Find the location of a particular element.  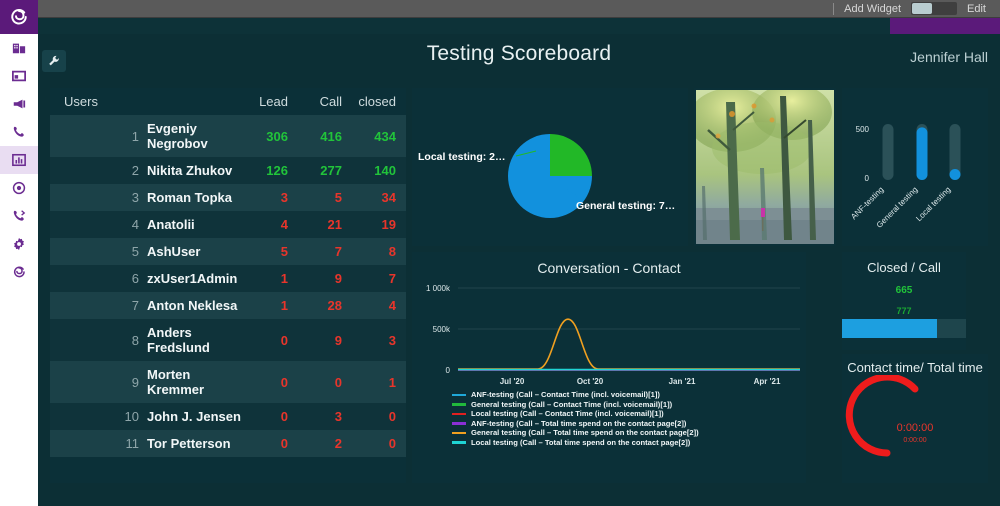

add-widget-button: Add Widget is located at coordinates (872, 9).